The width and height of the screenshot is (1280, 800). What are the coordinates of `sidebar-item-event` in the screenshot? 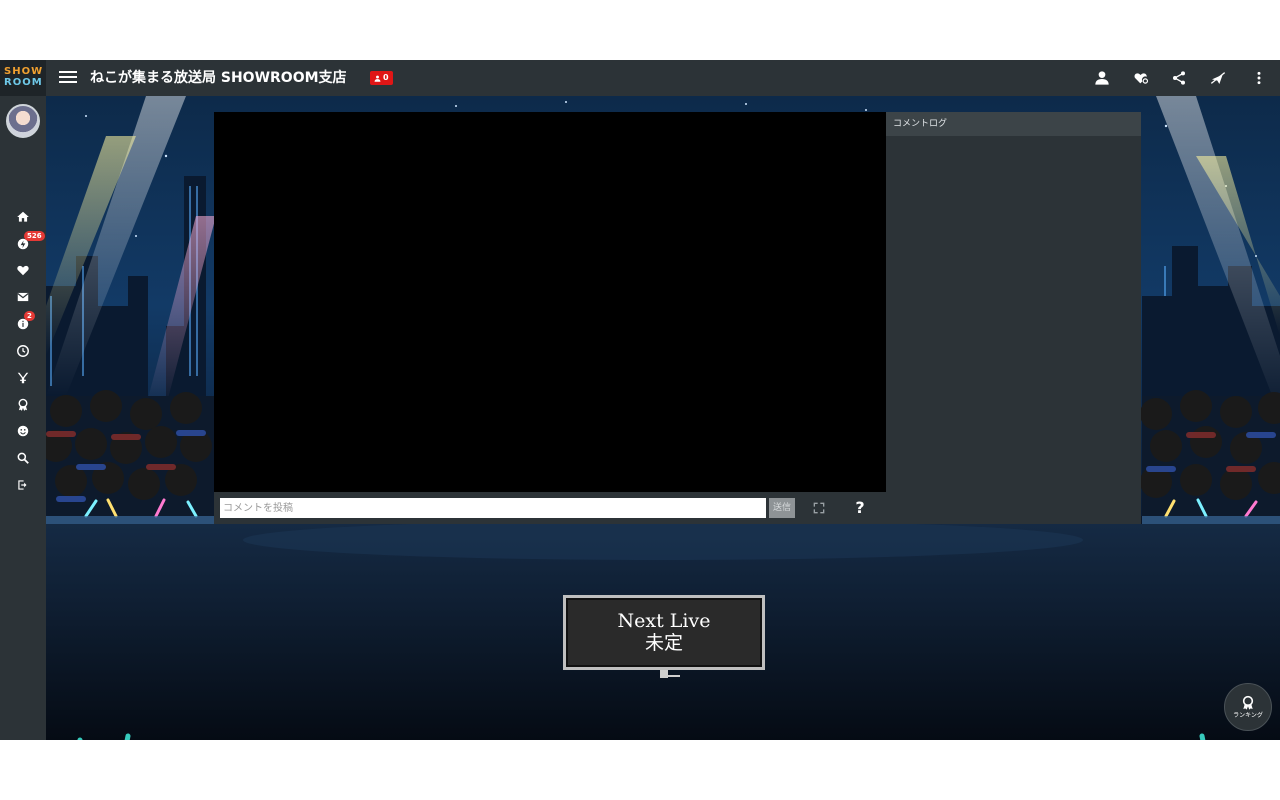 It's located at (23, 378).